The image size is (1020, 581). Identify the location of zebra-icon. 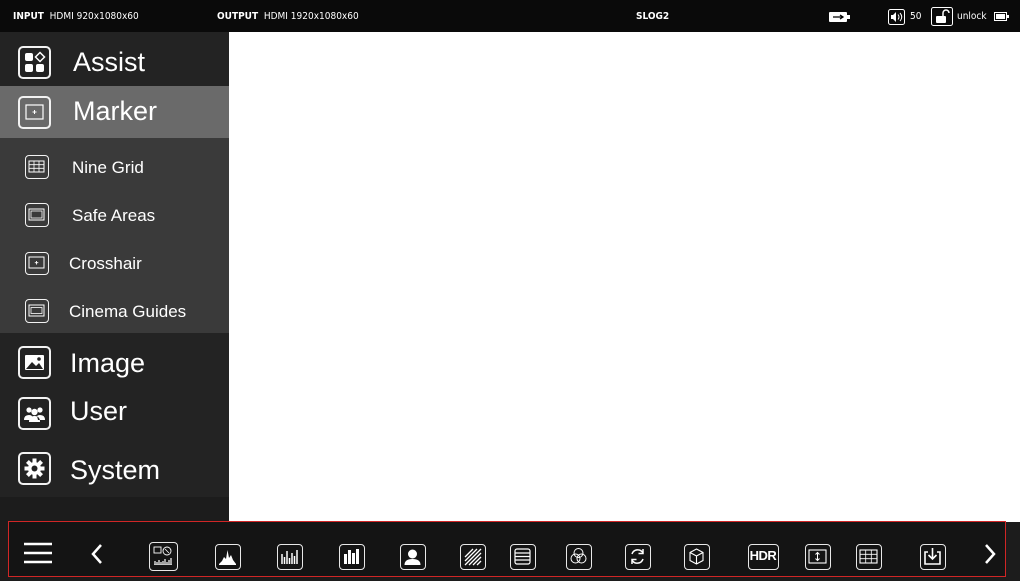
(473, 557).